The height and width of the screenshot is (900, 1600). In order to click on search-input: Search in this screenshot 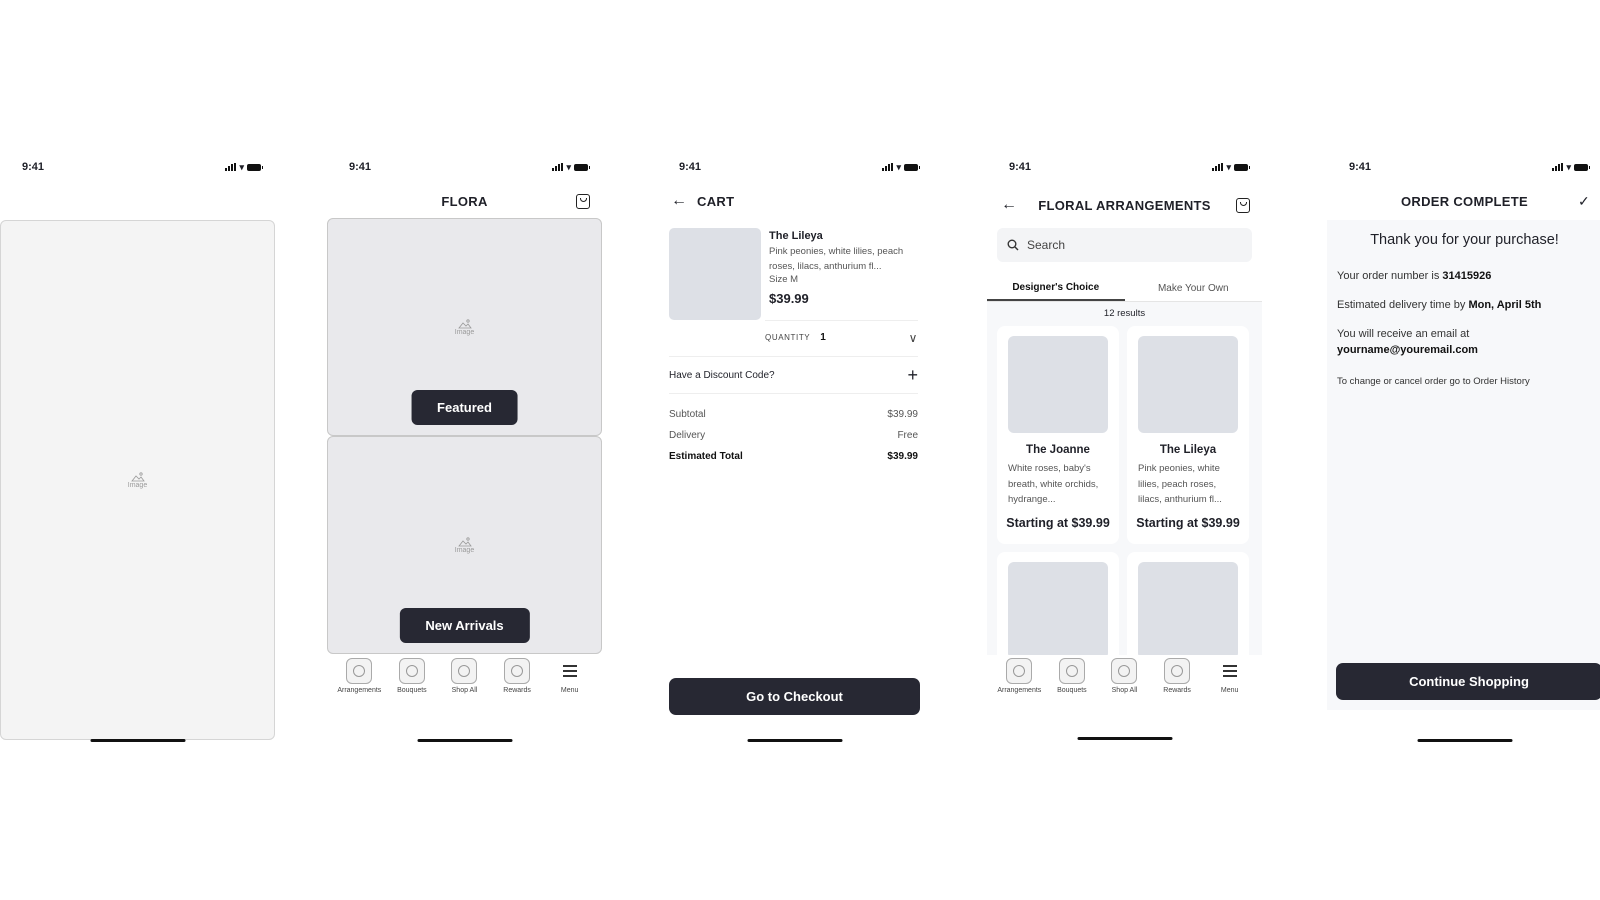, I will do `click(1124, 245)`.